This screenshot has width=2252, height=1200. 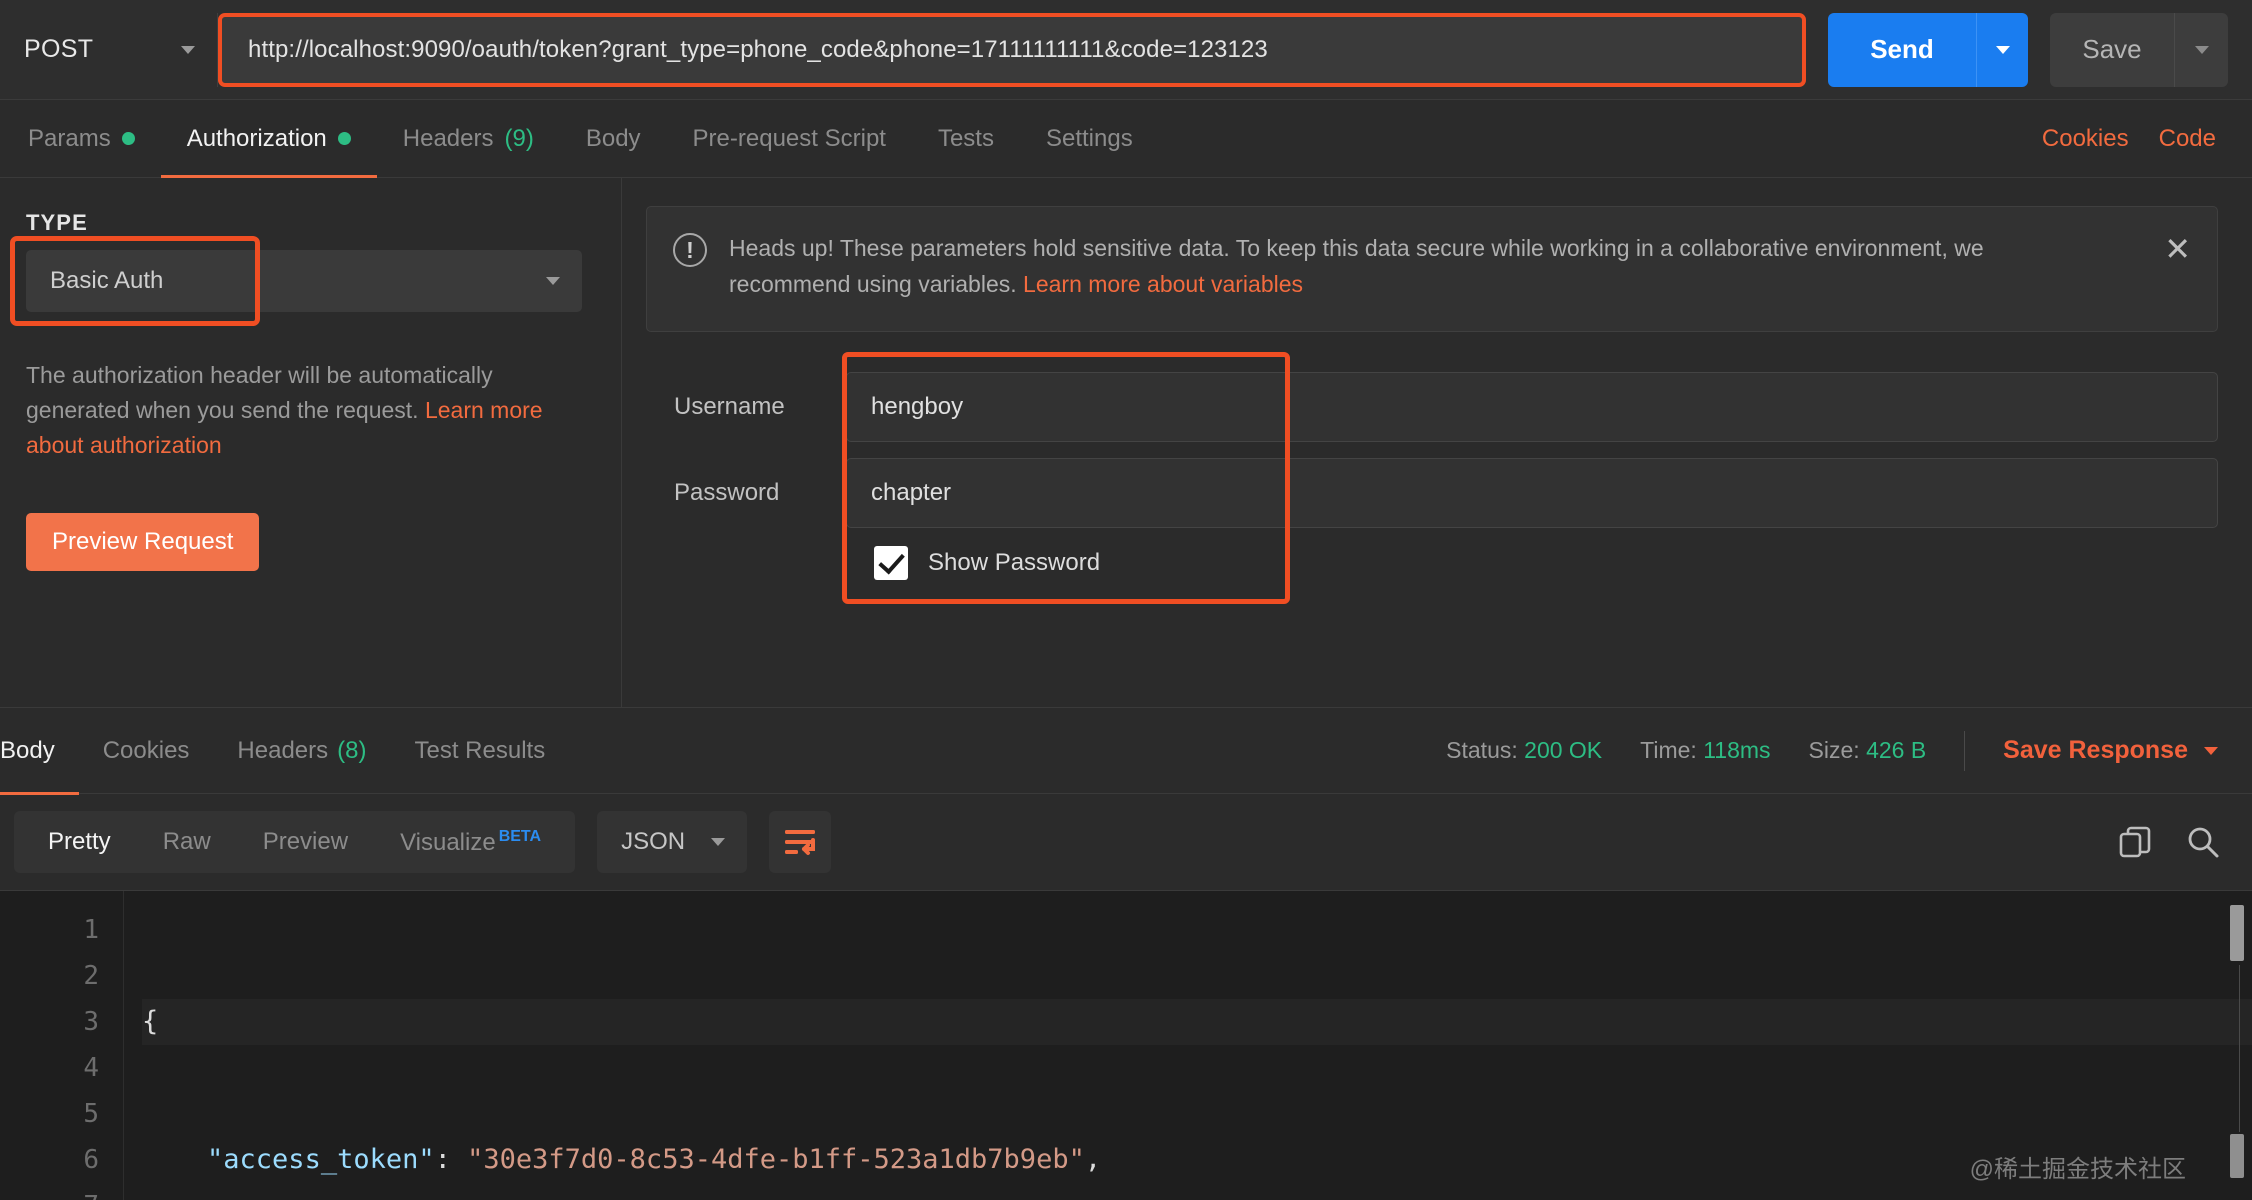 What do you see at coordinates (2237, 1156) in the screenshot?
I see `scrollbar-thumb-secondary` at bounding box center [2237, 1156].